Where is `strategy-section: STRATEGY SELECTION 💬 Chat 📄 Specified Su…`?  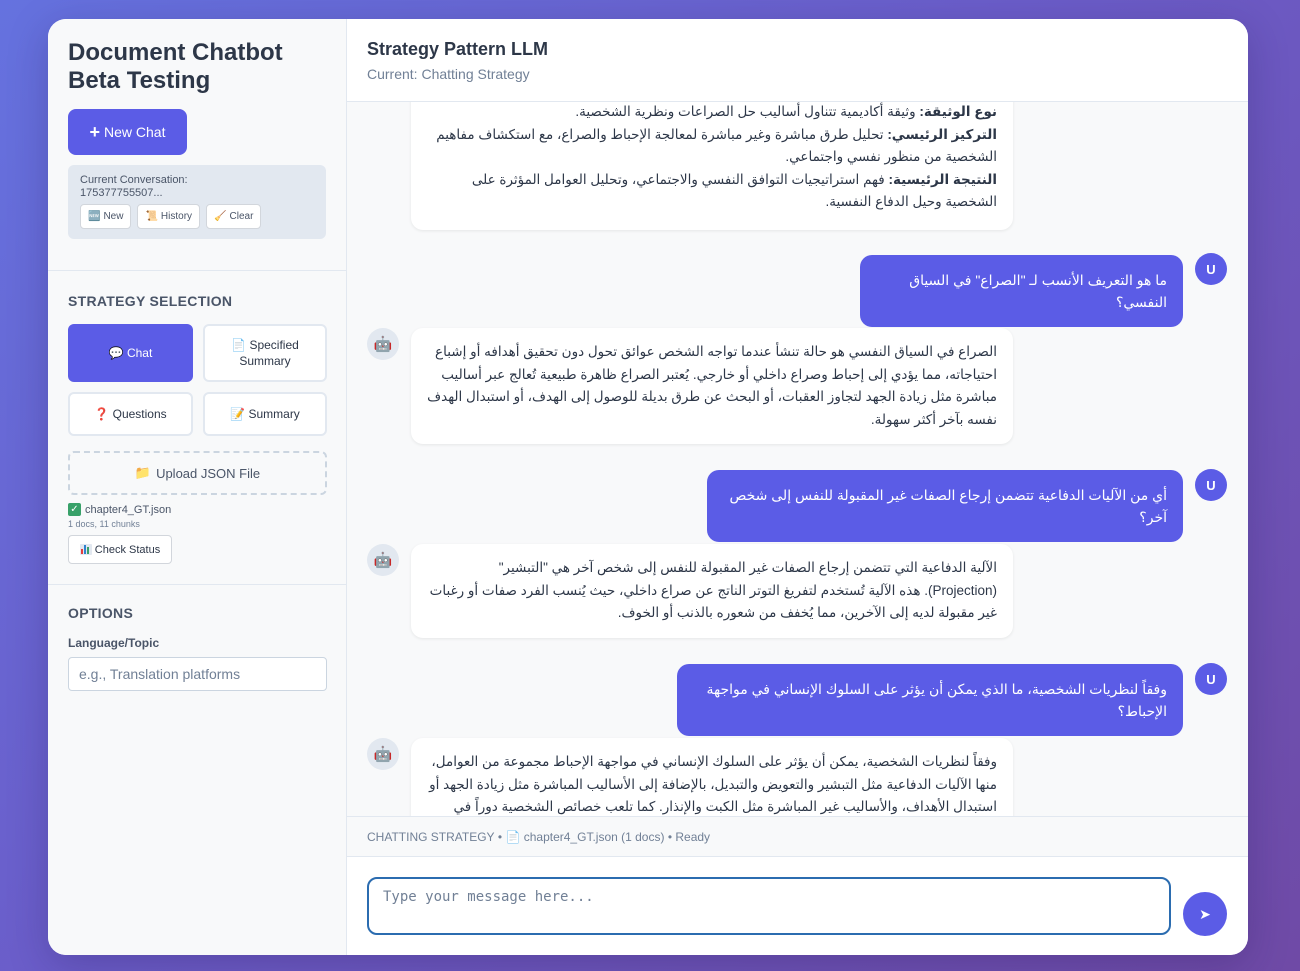 strategy-section: STRATEGY SELECTION 💬 Chat 📄 Specified Su… is located at coordinates (197, 428).